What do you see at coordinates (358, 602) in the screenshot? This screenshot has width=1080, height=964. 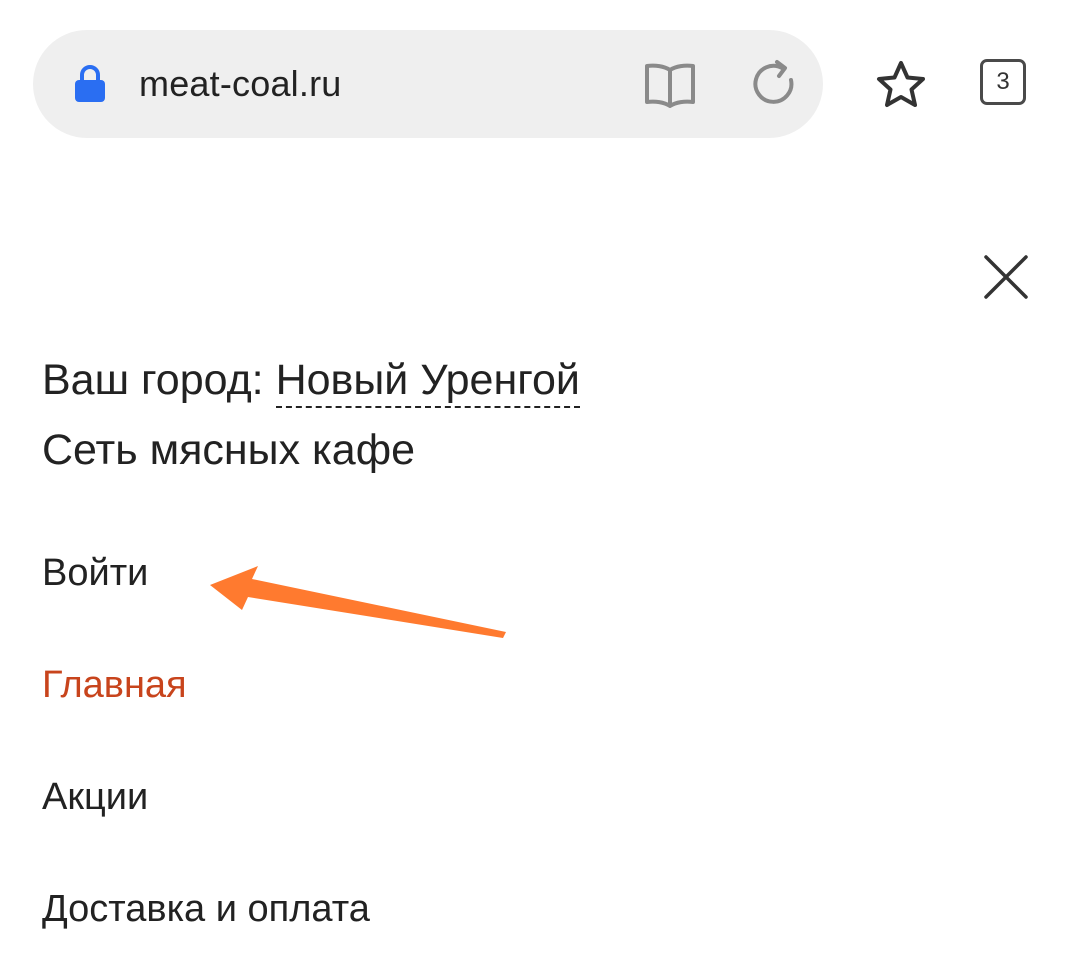 I see `annotation-arrow` at bounding box center [358, 602].